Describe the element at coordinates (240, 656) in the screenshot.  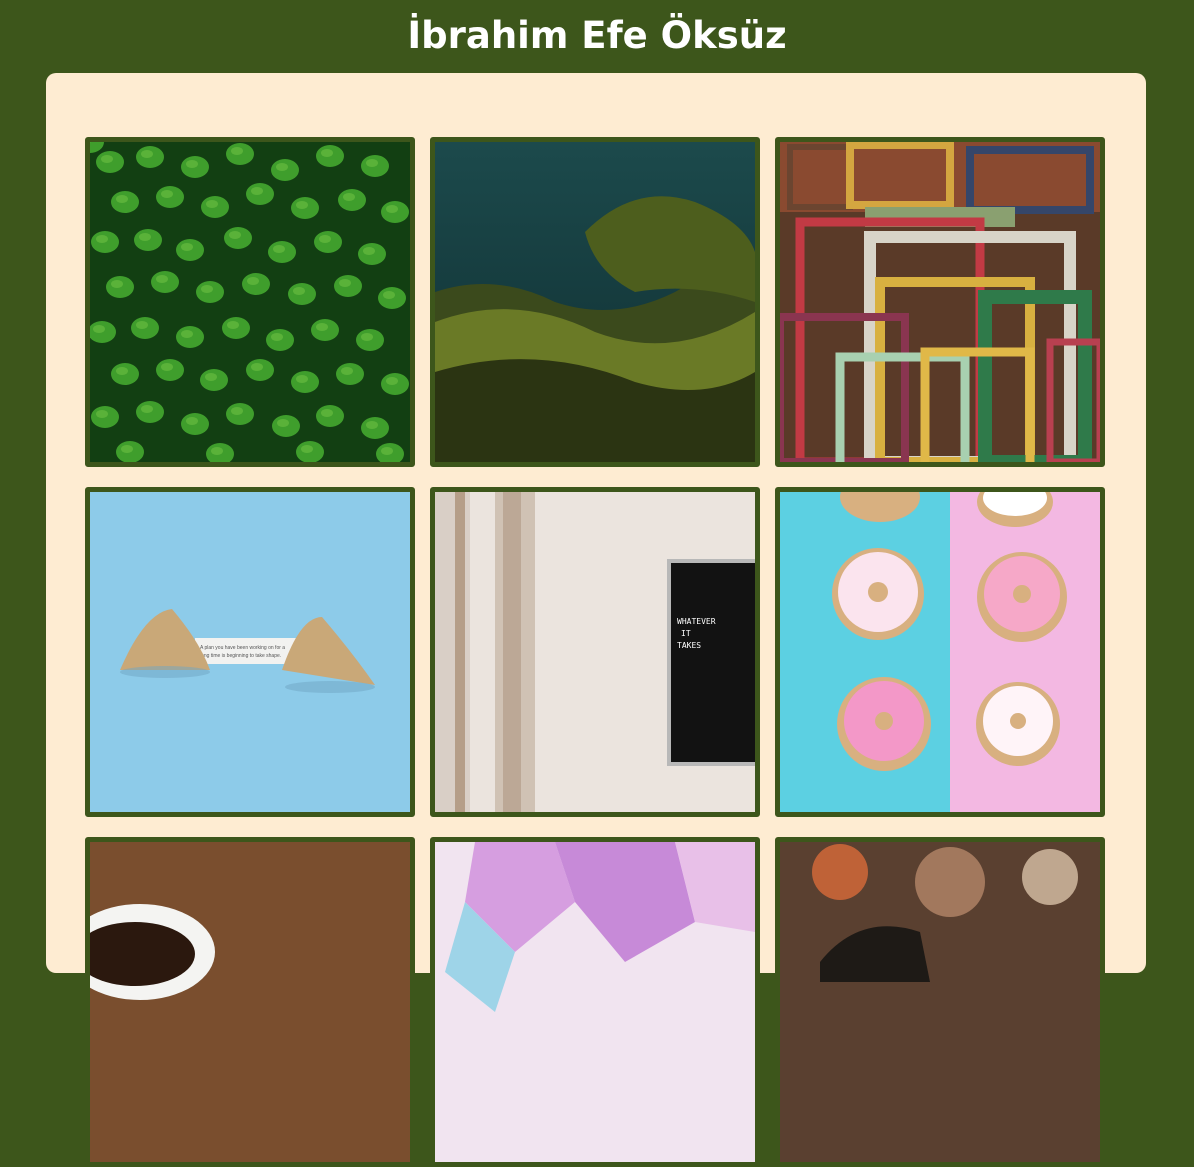
I see `fortune-text-line-2: long time is beginning to take shape.` at that location.